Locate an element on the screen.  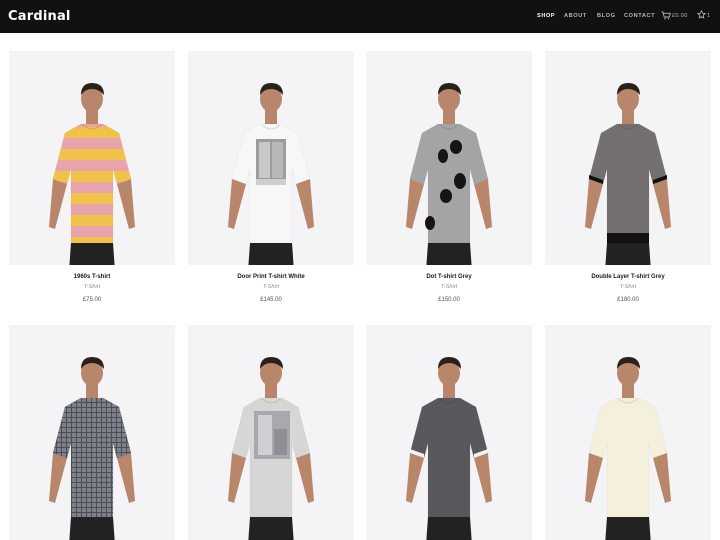
nav-about: ABOUT is located at coordinates (575, 16).